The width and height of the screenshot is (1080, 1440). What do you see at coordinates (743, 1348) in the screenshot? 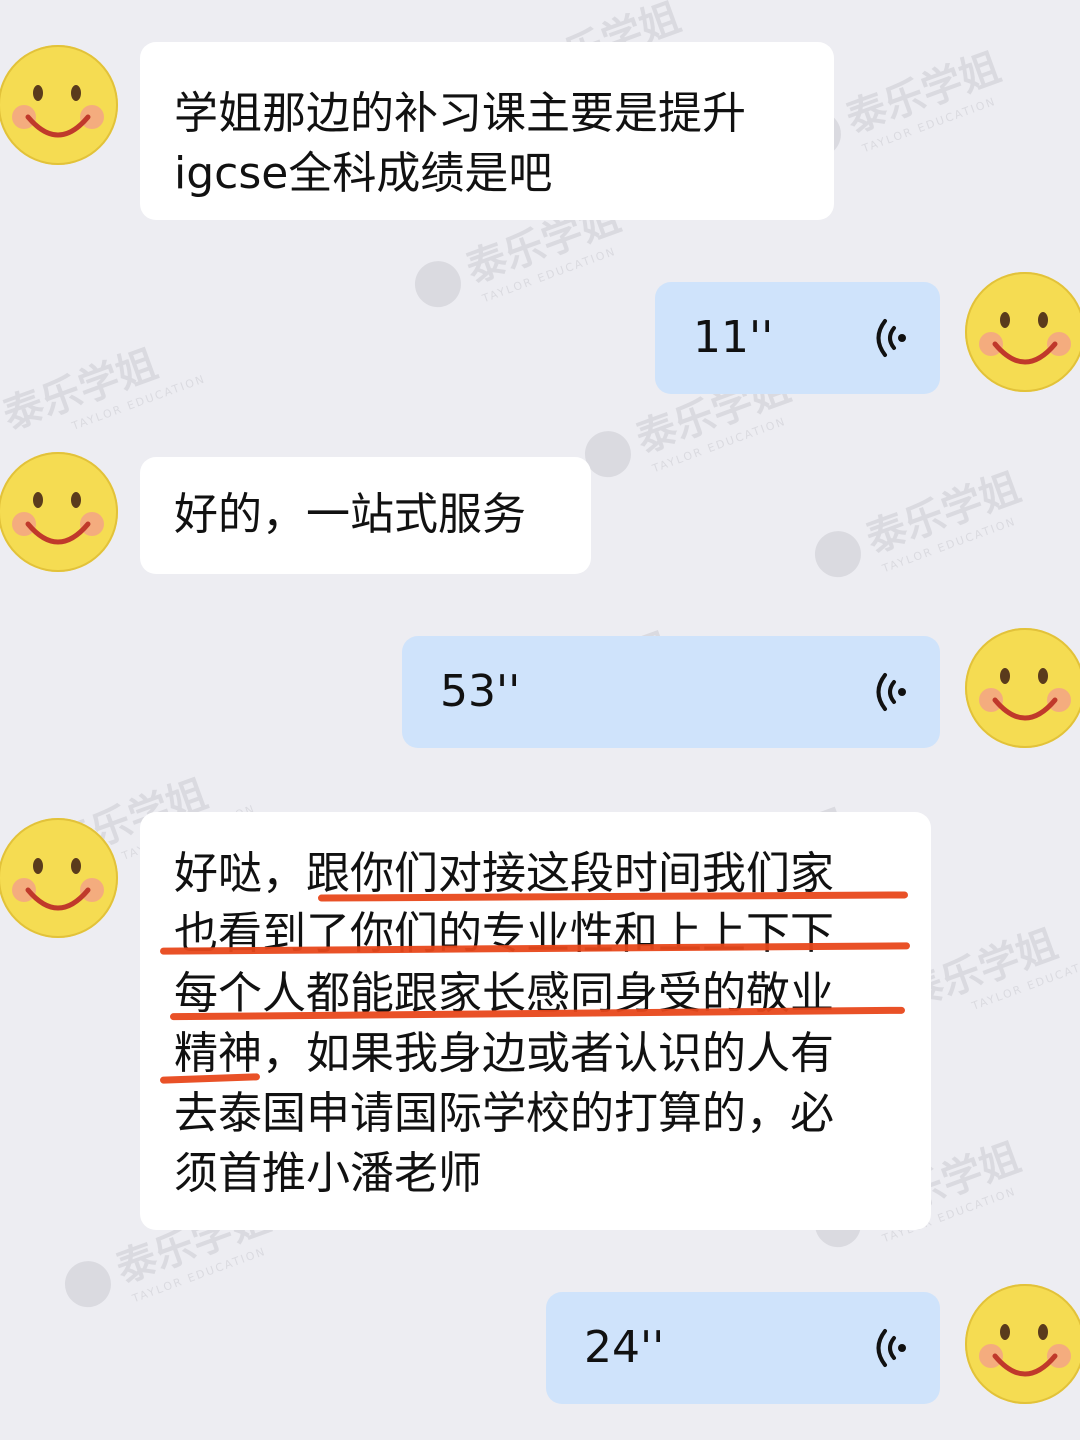
I see `voice-message-bubble: 24''` at bounding box center [743, 1348].